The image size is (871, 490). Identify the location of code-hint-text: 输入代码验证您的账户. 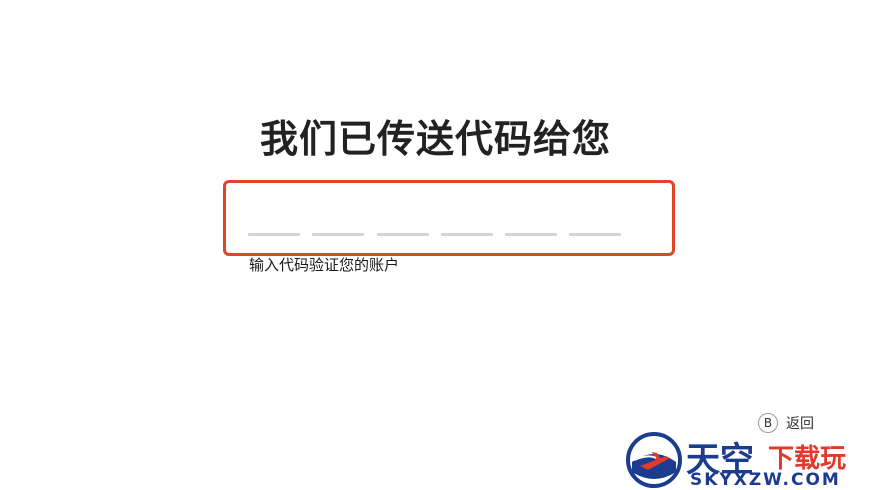
(324, 265).